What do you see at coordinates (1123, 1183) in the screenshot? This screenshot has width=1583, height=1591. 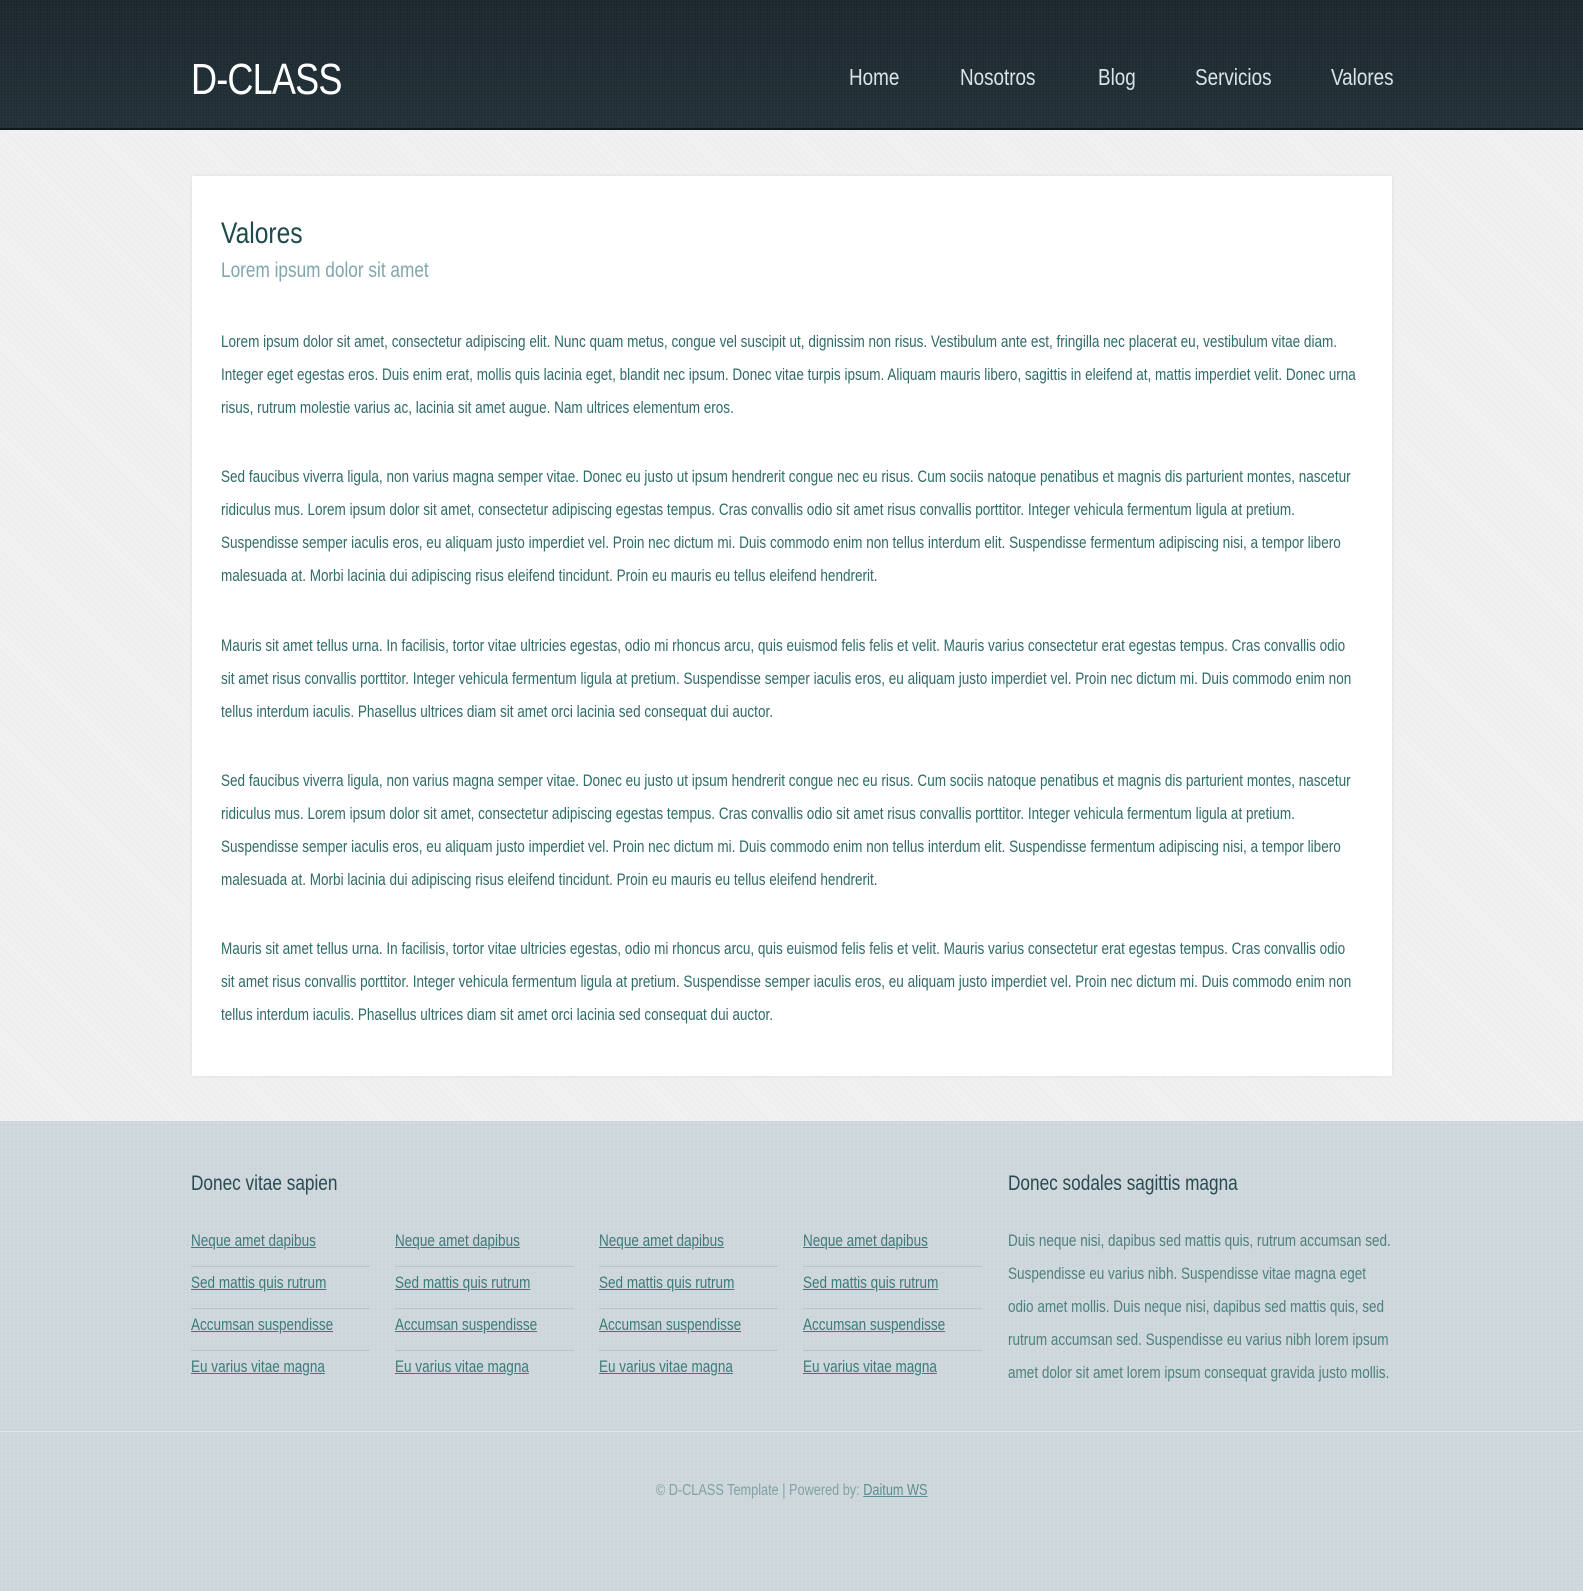 I see `footer-text-heading: Donec sodales sagittis magna` at bounding box center [1123, 1183].